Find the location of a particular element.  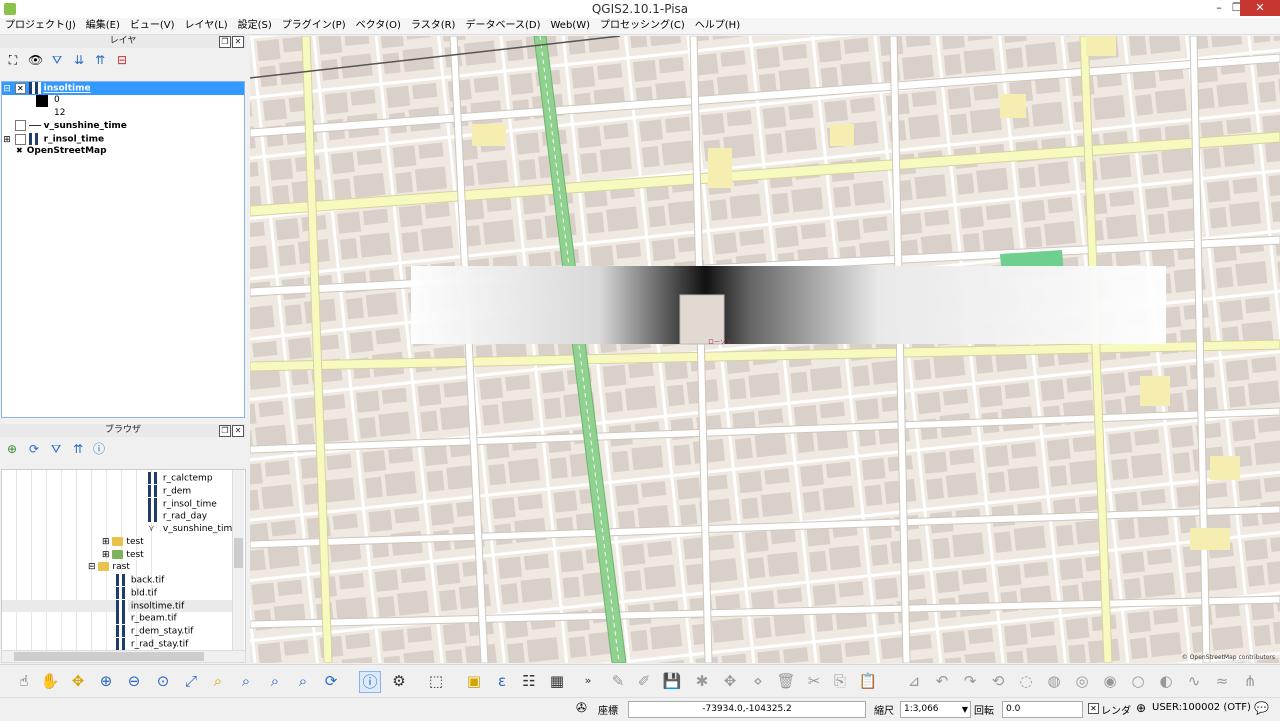

browser-item-test-2: ⊞ test is located at coordinates (123, 555).